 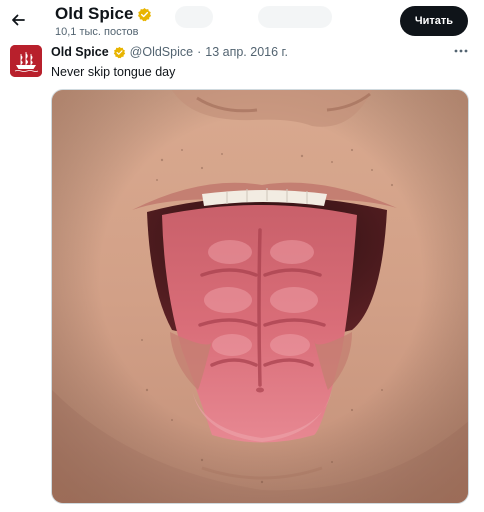 I want to click on more-dots-icon, so click(x=461, y=51).